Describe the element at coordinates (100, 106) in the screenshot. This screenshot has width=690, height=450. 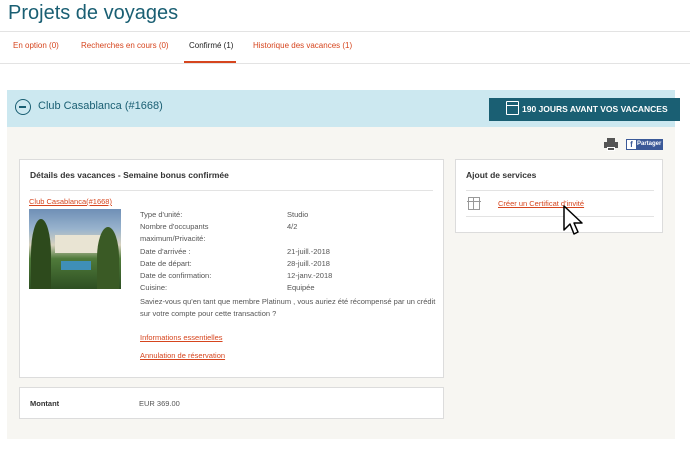
I see `club-title: Club Casablanca (#1668)` at that location.